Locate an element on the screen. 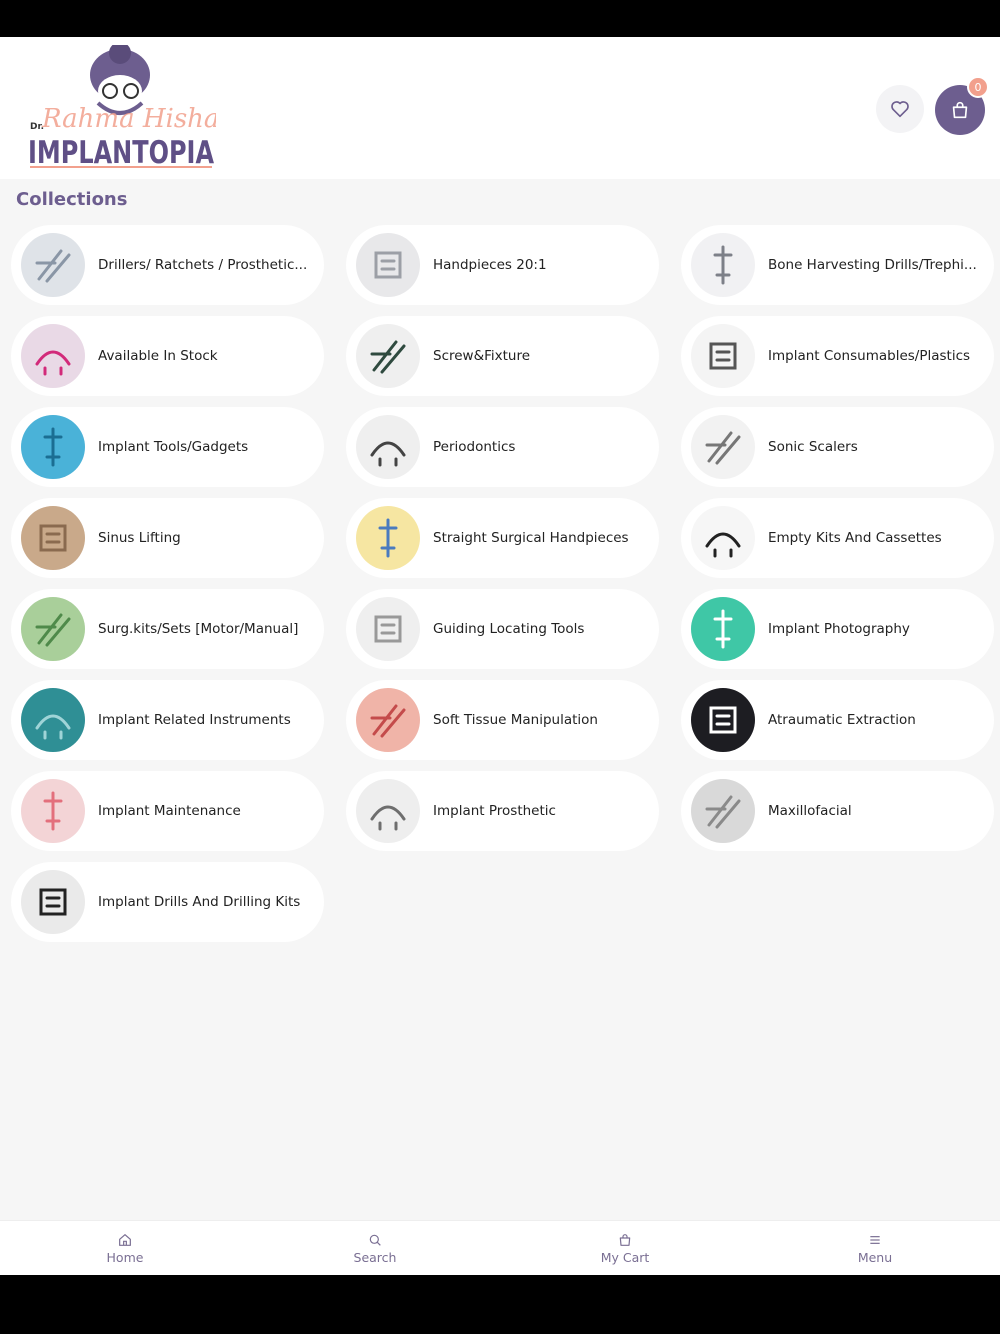 The image size is (1000, 1334). screwdriver-icon is located at coordinates (388, 356).